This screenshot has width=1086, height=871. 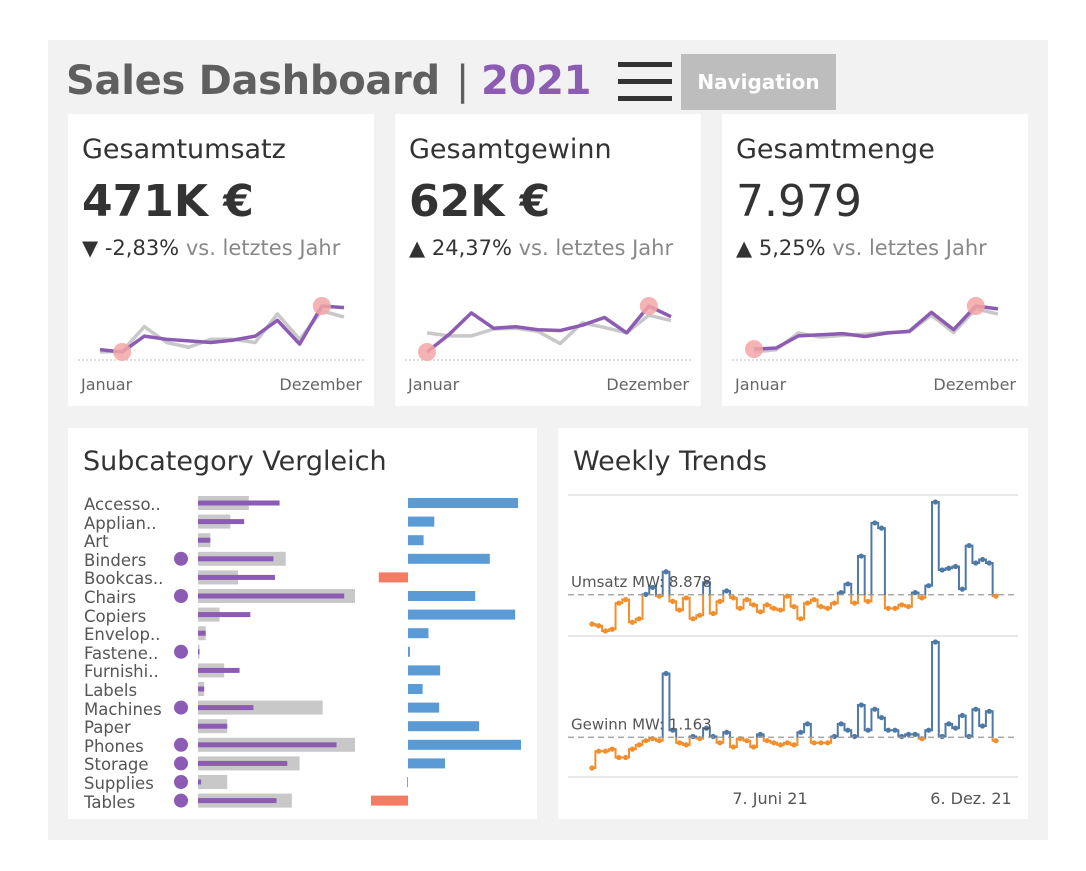 I want to click on menu-icon, so click(x=645, y=82).